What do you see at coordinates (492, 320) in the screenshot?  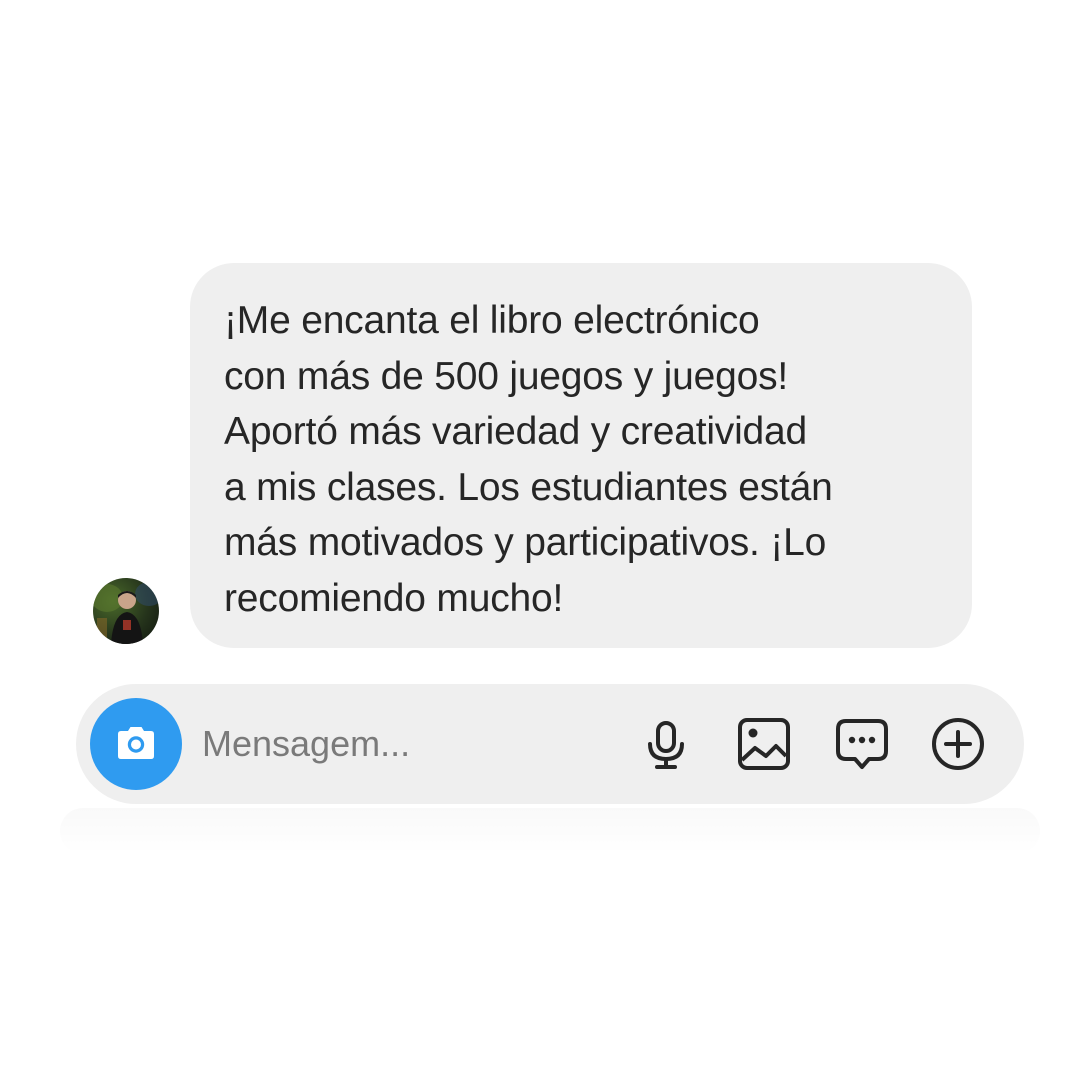 I see `message-text-line: ¡Me encanta el libro electrónico` at bounding box center [492, 320].